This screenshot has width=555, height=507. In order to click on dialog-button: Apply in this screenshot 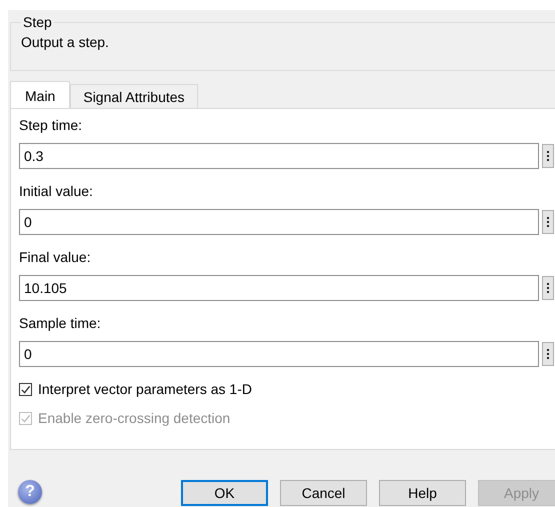, I will do `click(516, 493)`.